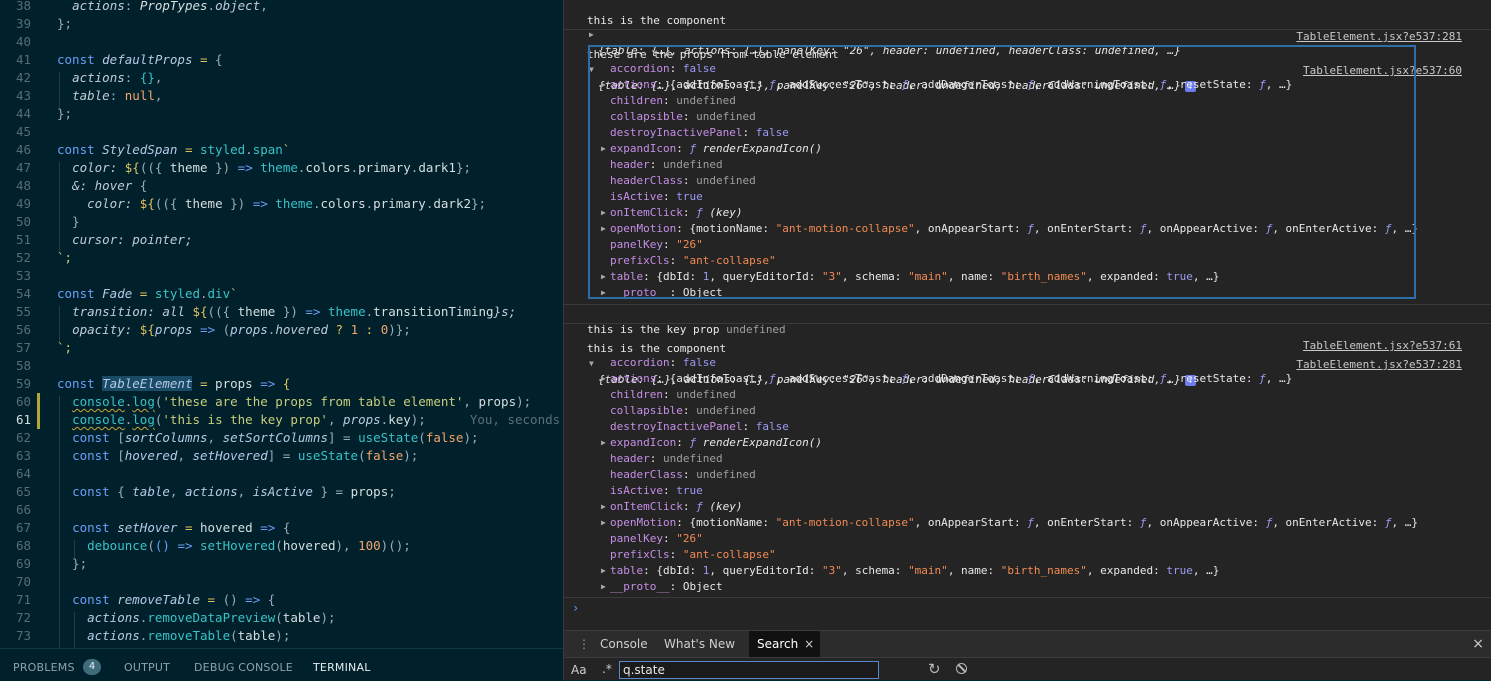 The image size is (1491, 681). Describe the element at coordinates (23, 275) in the screenshot. I see `line-number: 53` at that location.